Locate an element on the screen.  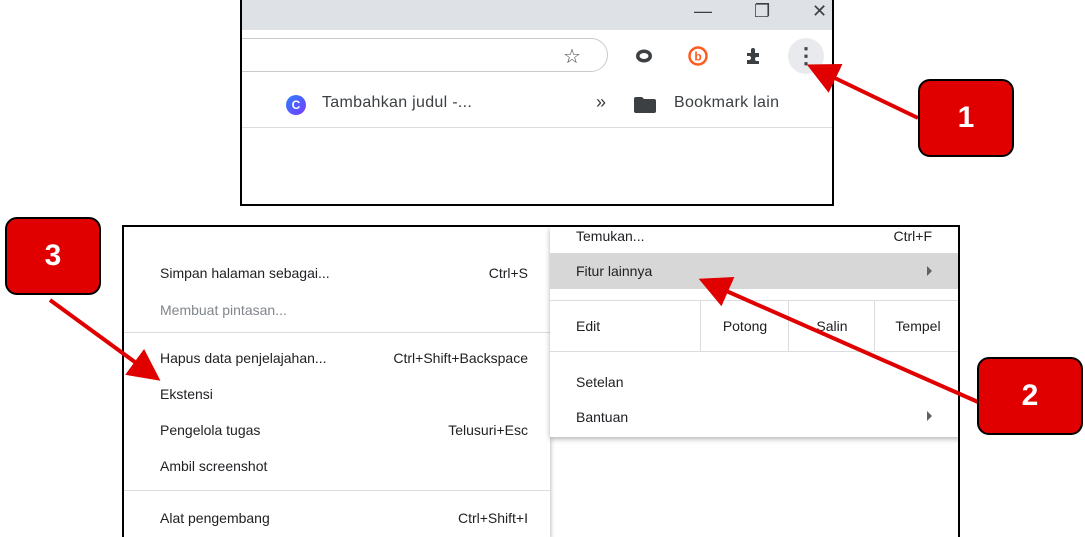
paste-button: Tempel is located at coordinates (916, 326).